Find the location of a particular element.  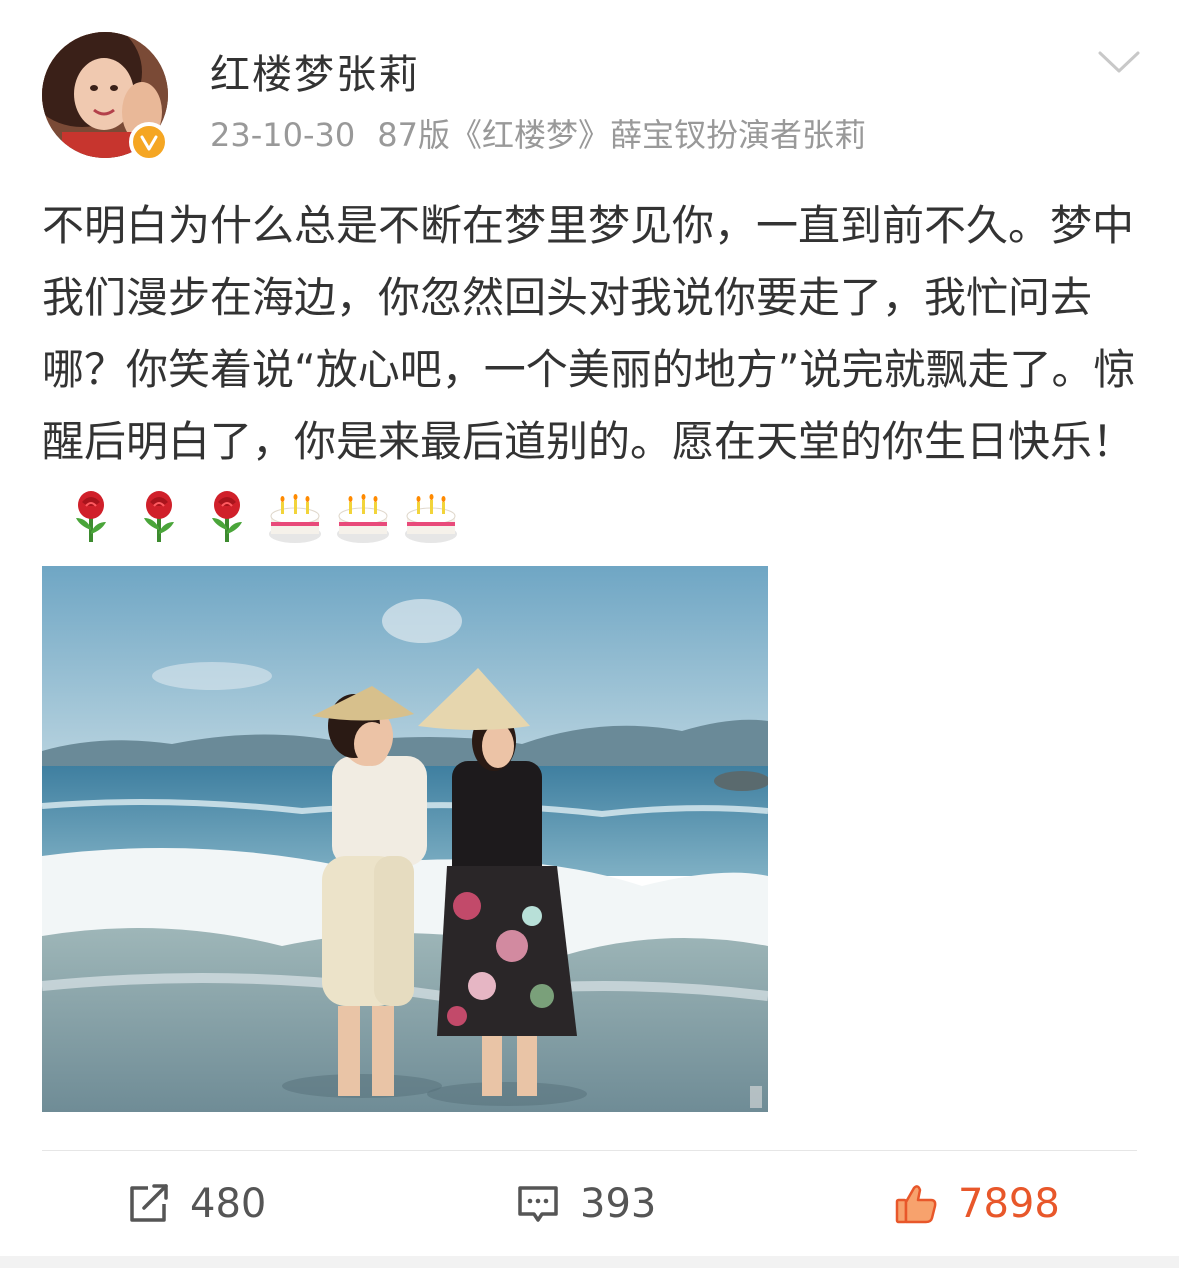

thumbs-up-icon is located at coordinates (916, 1204).